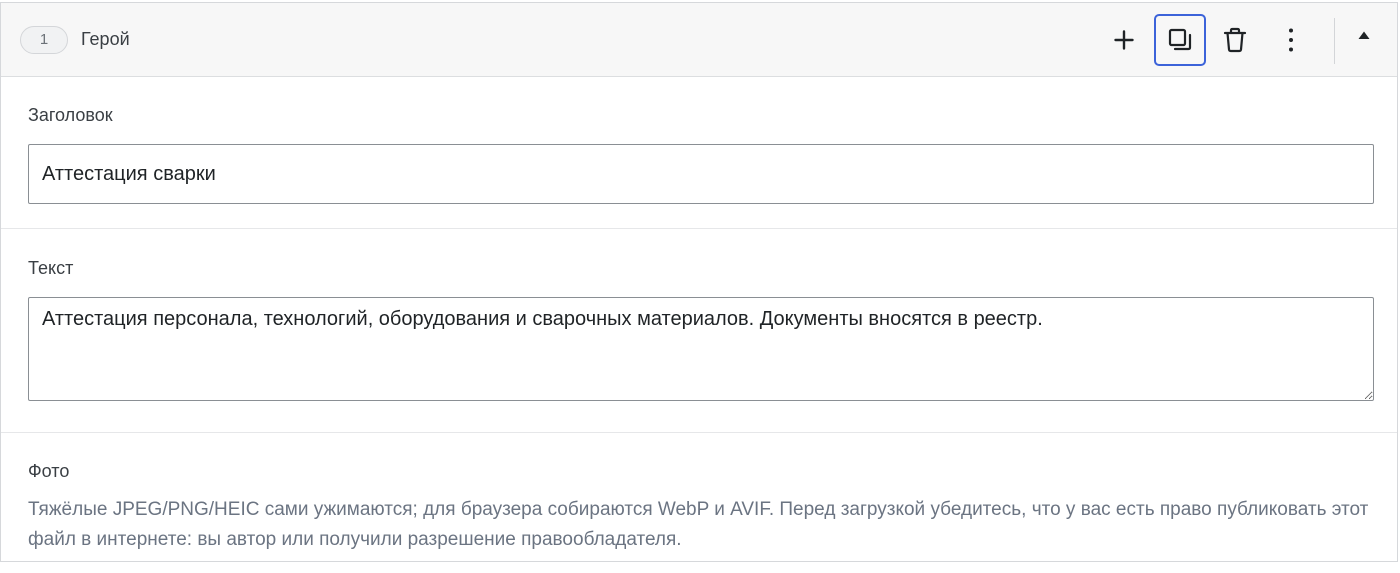 The height and width of the screenshot is (573, 1400). I want to click on more-vertical-icon, so click(1291, 40).